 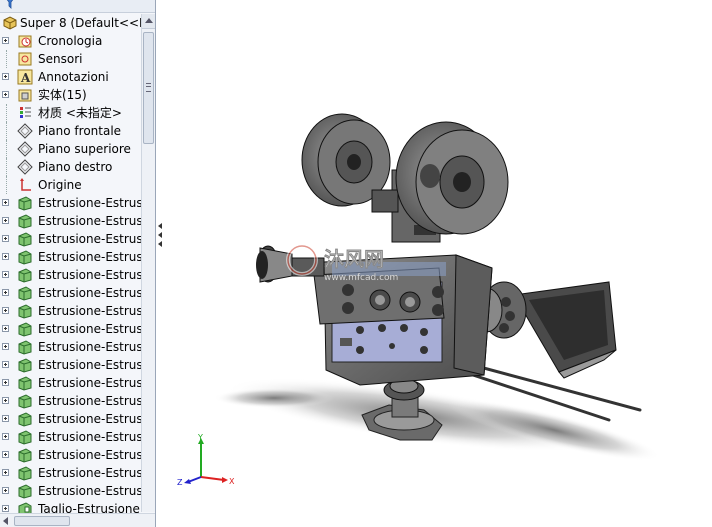 What do you see at coordinates (10, 4) in the screenshot?
I see `filter-icon` at bounding box center [10, 4].